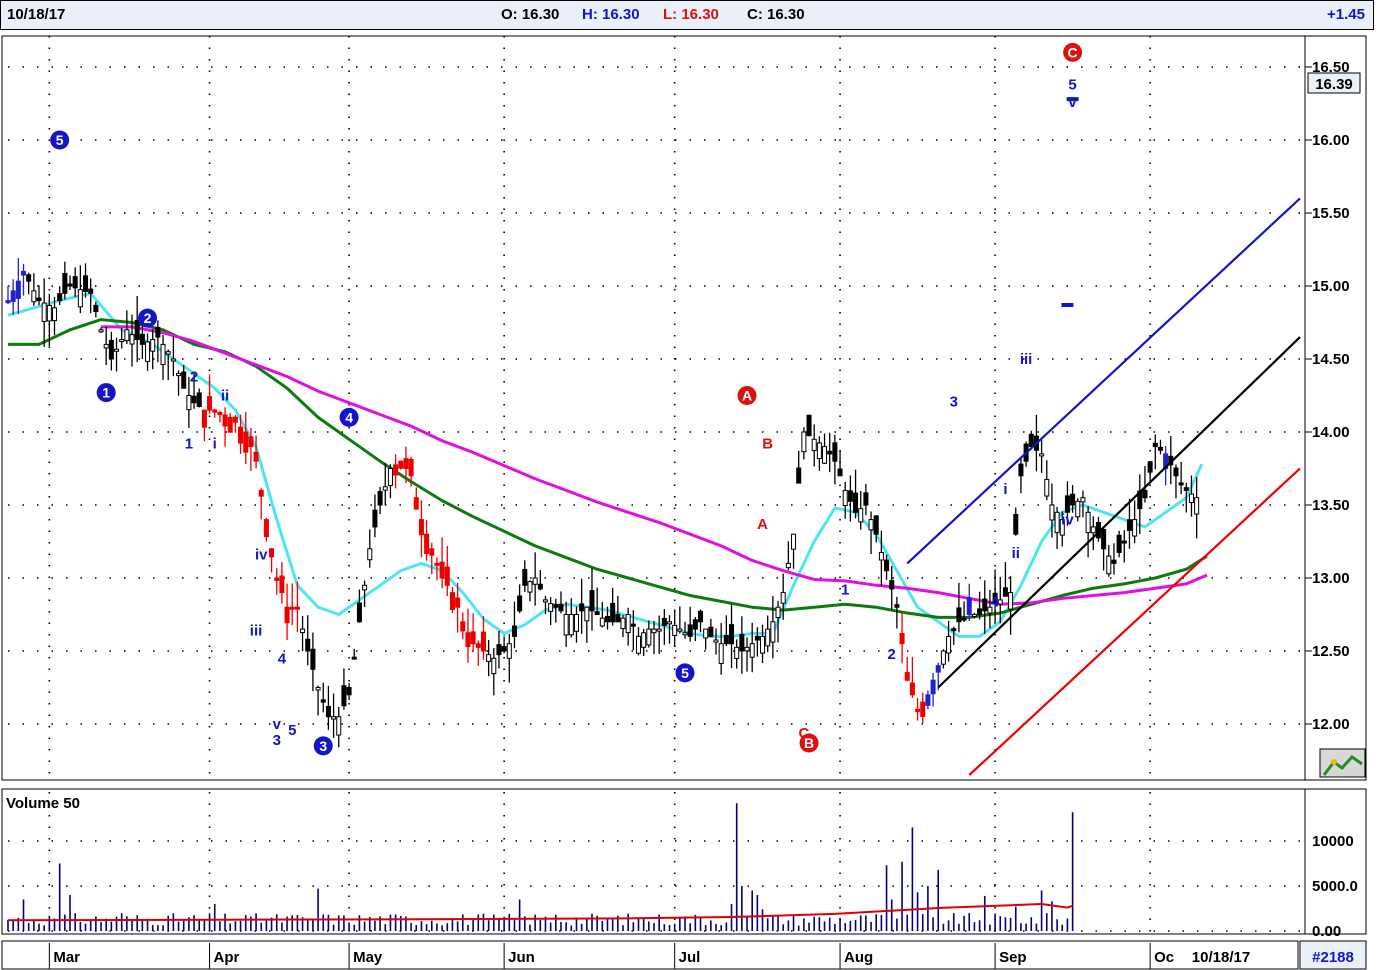  I want to click on wave-label: 4, so click(995, 601).